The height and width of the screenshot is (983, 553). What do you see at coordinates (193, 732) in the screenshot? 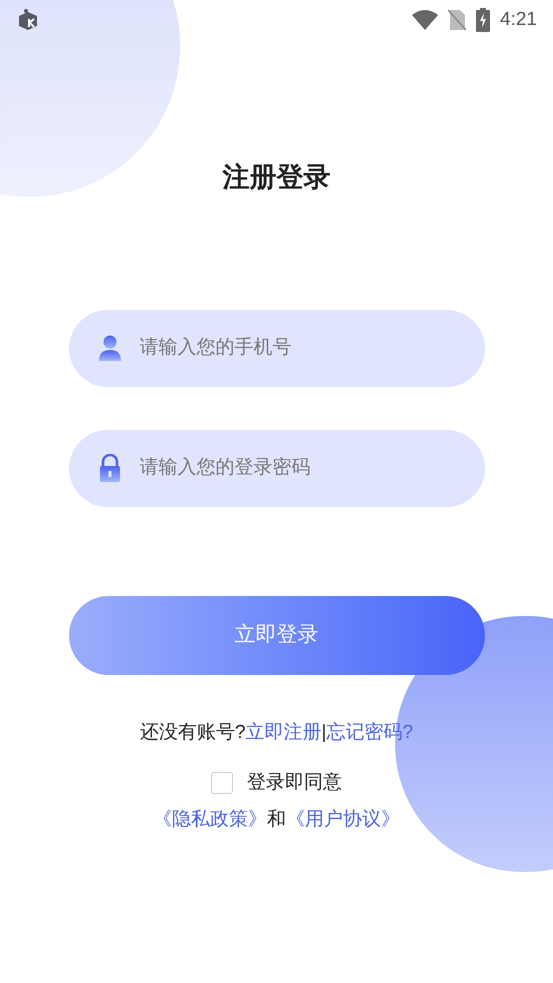
I see `no-account-prompt: 还没有账号?` at bounding box center [193, 732].